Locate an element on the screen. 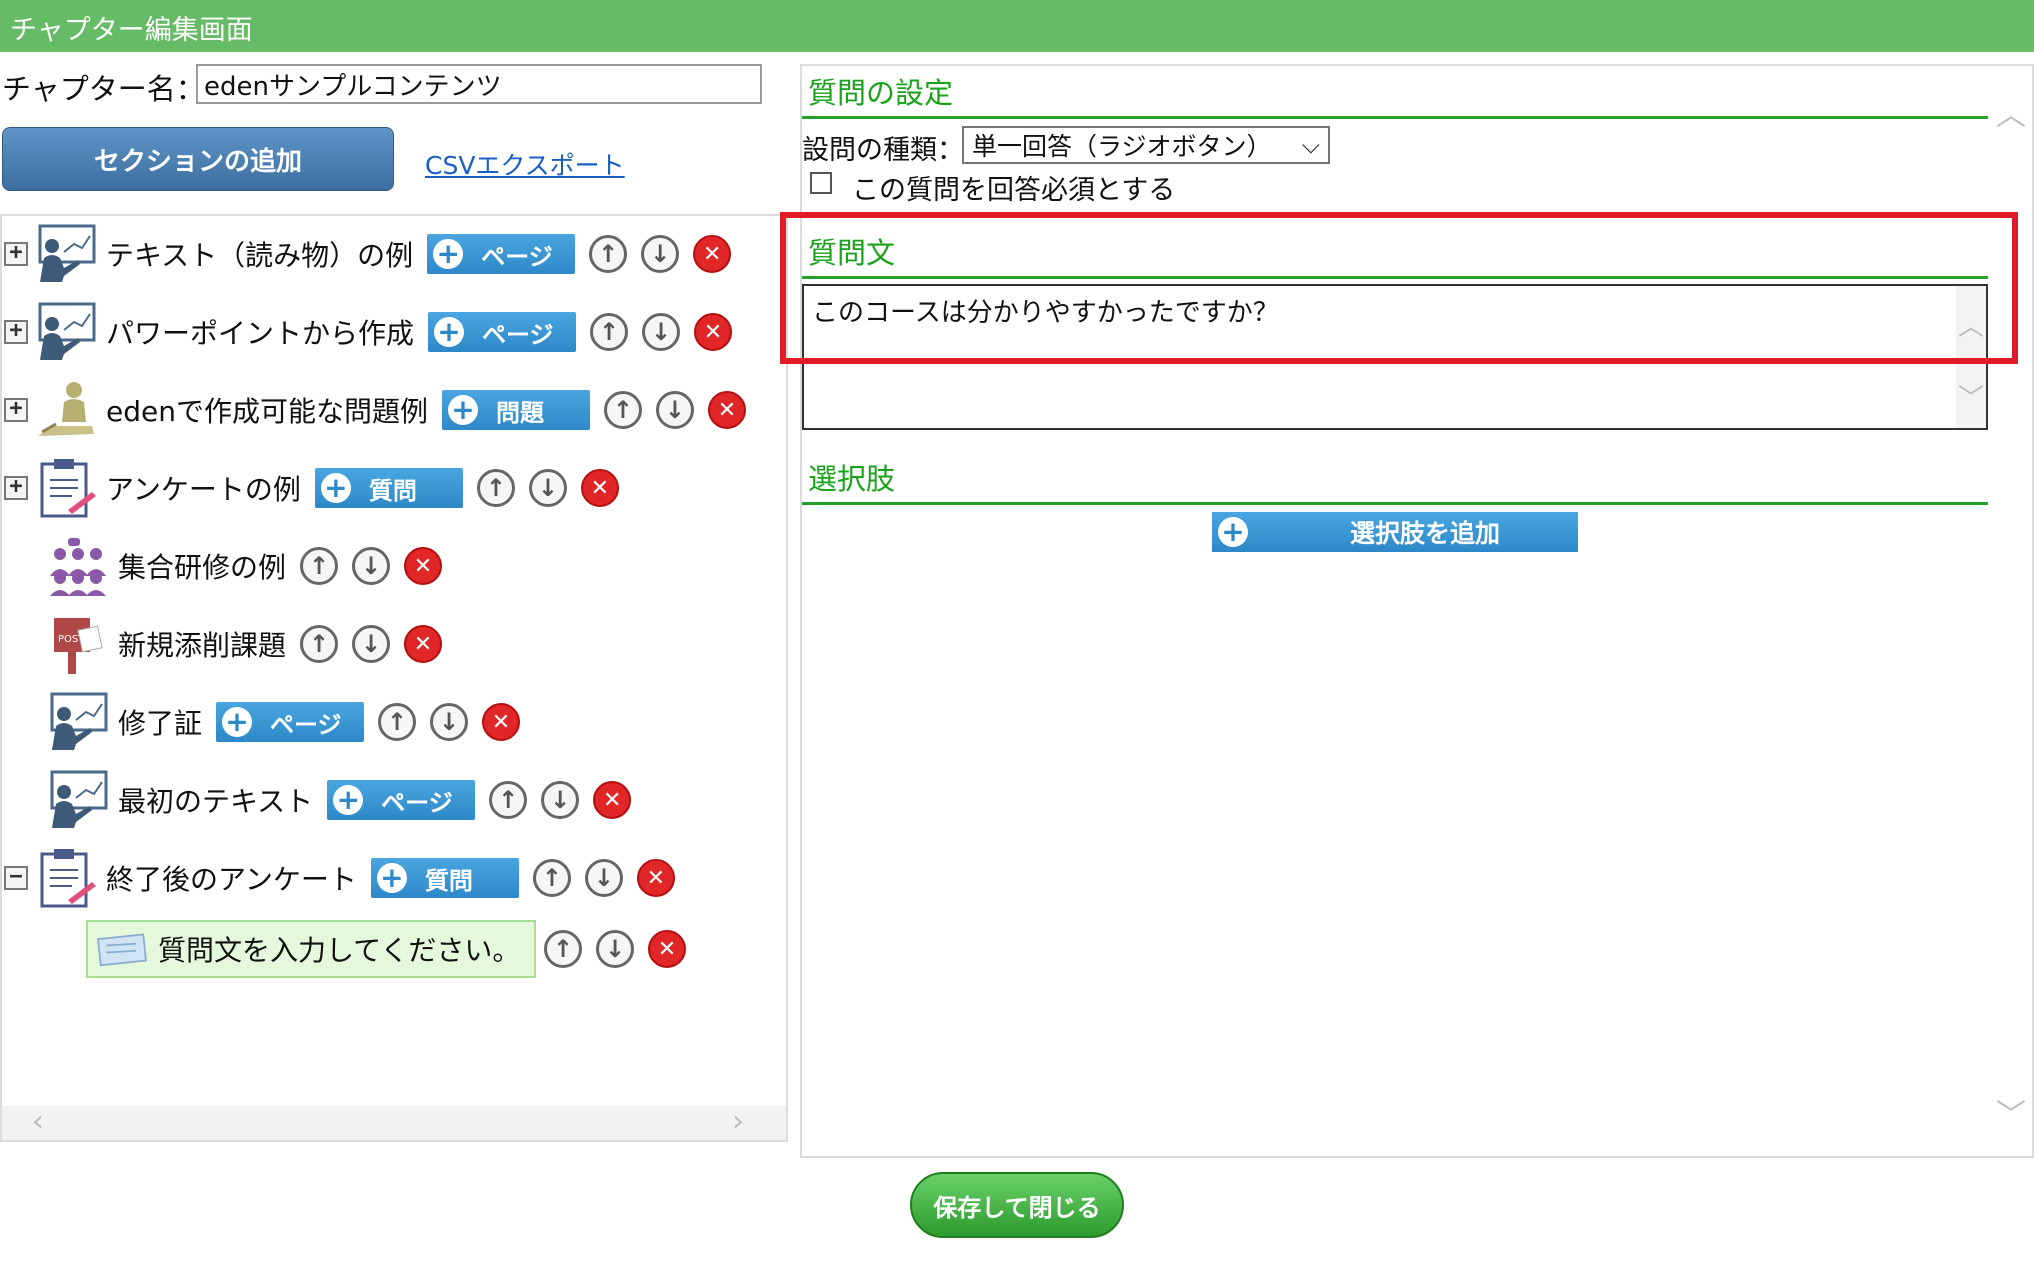  tree-item: + テキスト（読み物）の例 + ページ ↑ ↓ ✕ is located at coordinates (374, 254).